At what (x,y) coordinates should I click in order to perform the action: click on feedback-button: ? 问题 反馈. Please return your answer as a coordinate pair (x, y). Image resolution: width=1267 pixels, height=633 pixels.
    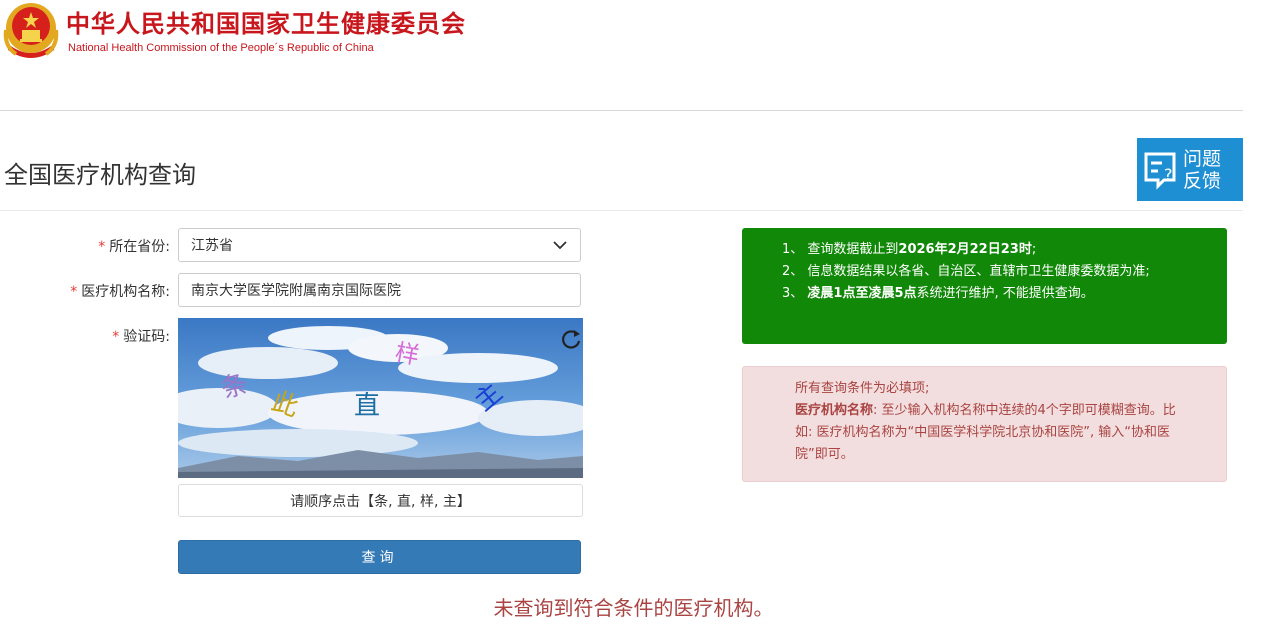
    Looking at the image, I should click on (1190, 169).